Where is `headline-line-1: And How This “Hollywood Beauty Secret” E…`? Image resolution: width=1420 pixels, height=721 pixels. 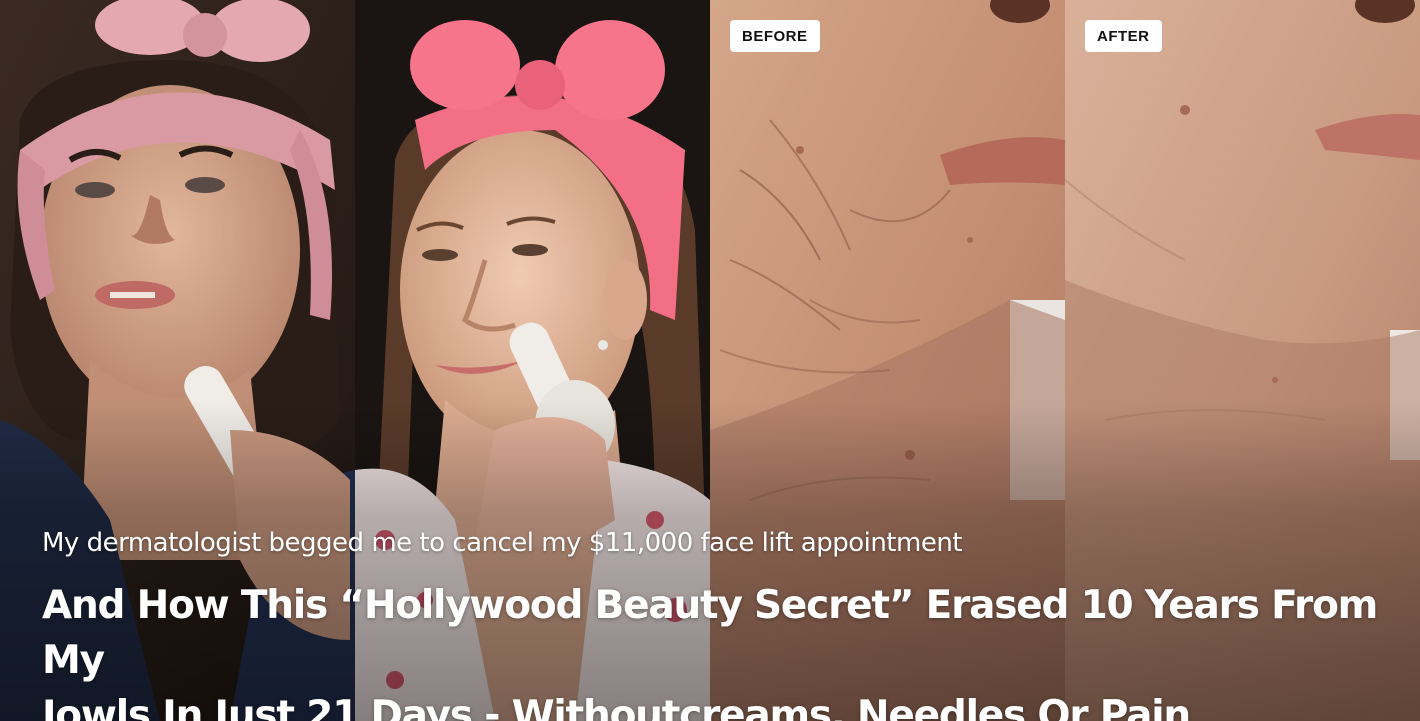 headline-line-1: And How This “Hollywood Beauty Secret” E… is located at coordinates (710, 633).